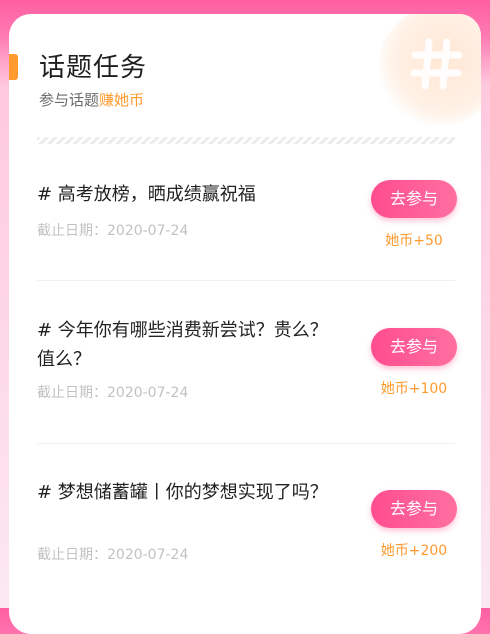 This screenshot has width=490, height=634. Describe the element at coordinates (182, 492) in the screenshot. I see `task-title: # 梦想储蓄罐丨你的梦想实现了吗？` at that location.